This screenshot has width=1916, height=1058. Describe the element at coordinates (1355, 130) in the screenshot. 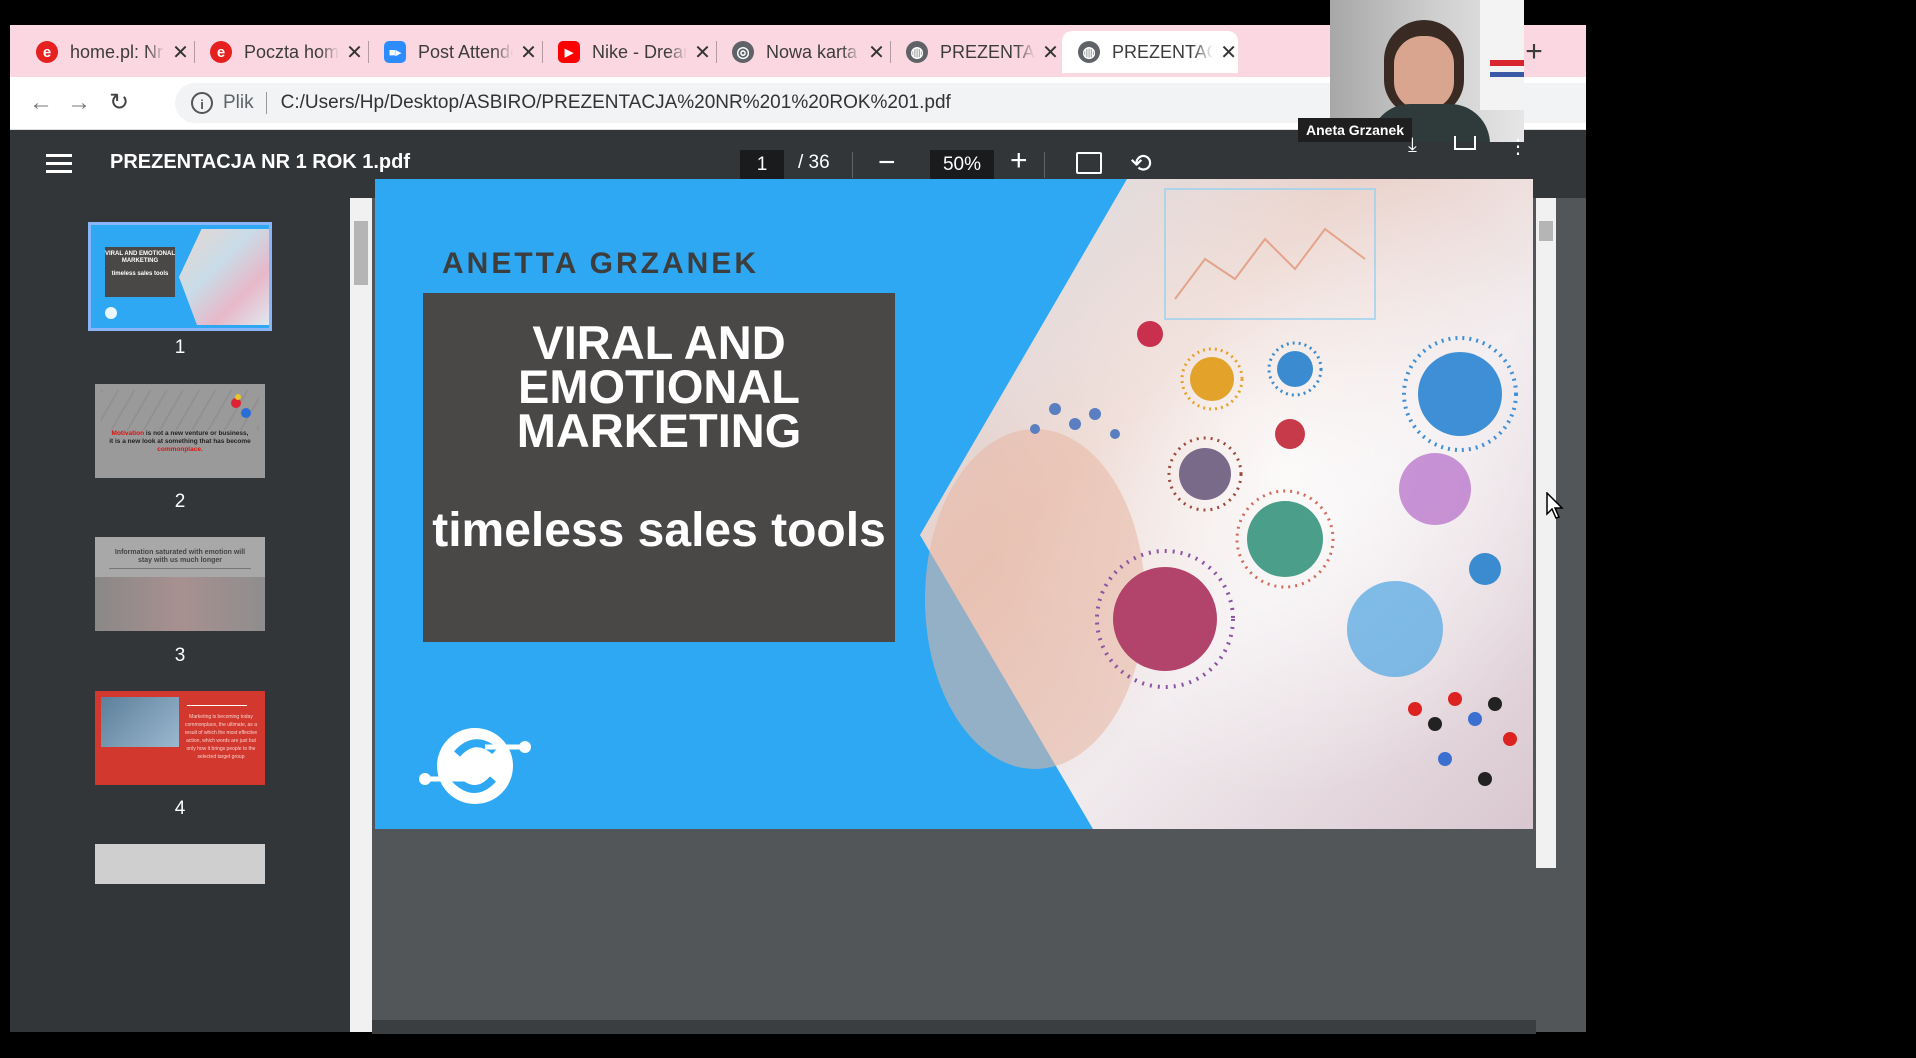

I see `participant-name-label: Aneta Grzanek` at that location.